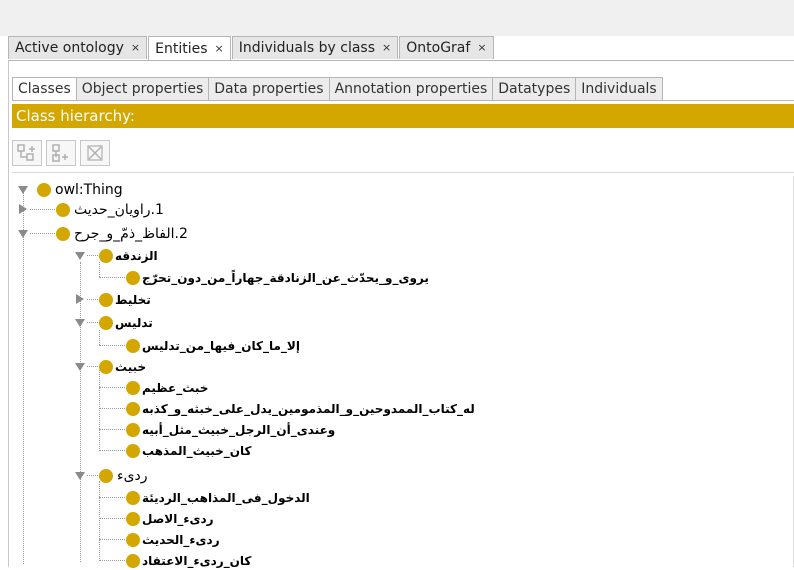 The image size is (794, 570). I want to click on tree-node-2-2: تخليط, so click(125, 299).